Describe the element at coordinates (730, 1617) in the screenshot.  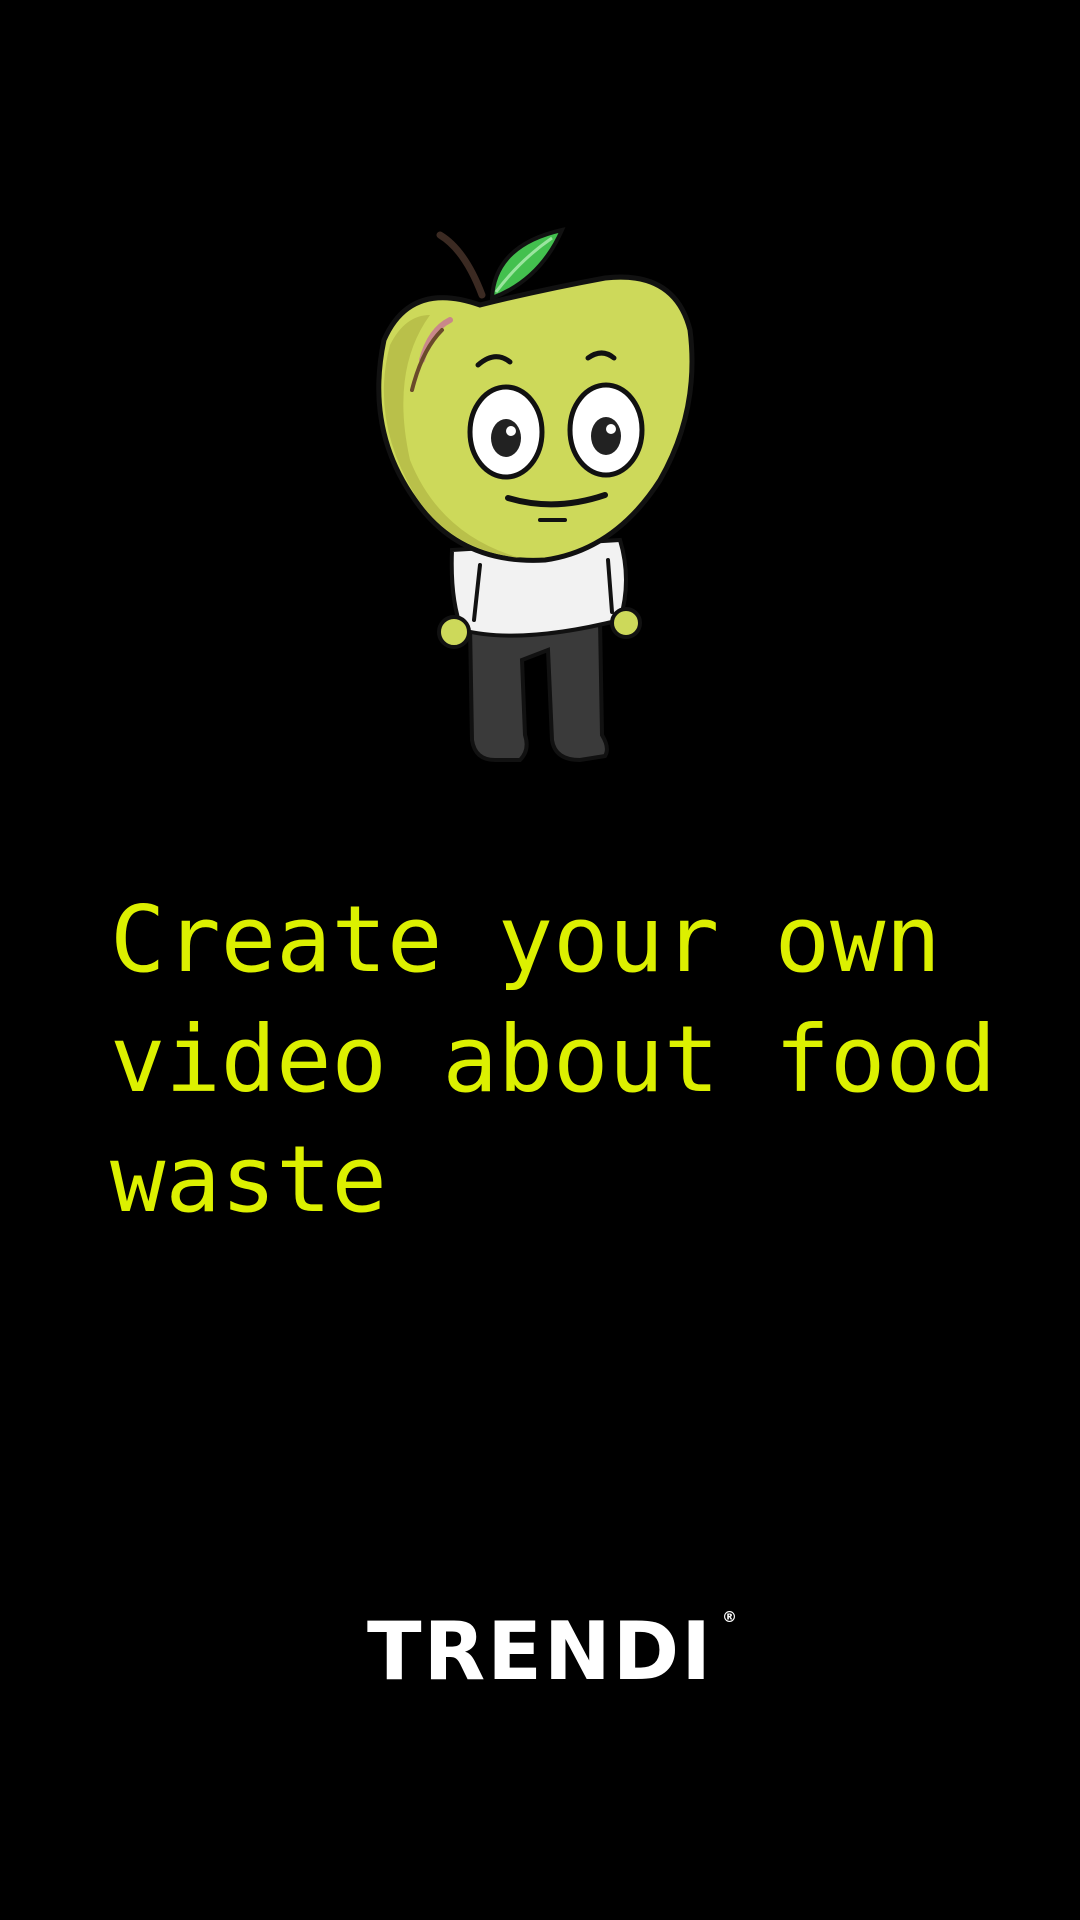
I see `registered-mark: ®` at that location.